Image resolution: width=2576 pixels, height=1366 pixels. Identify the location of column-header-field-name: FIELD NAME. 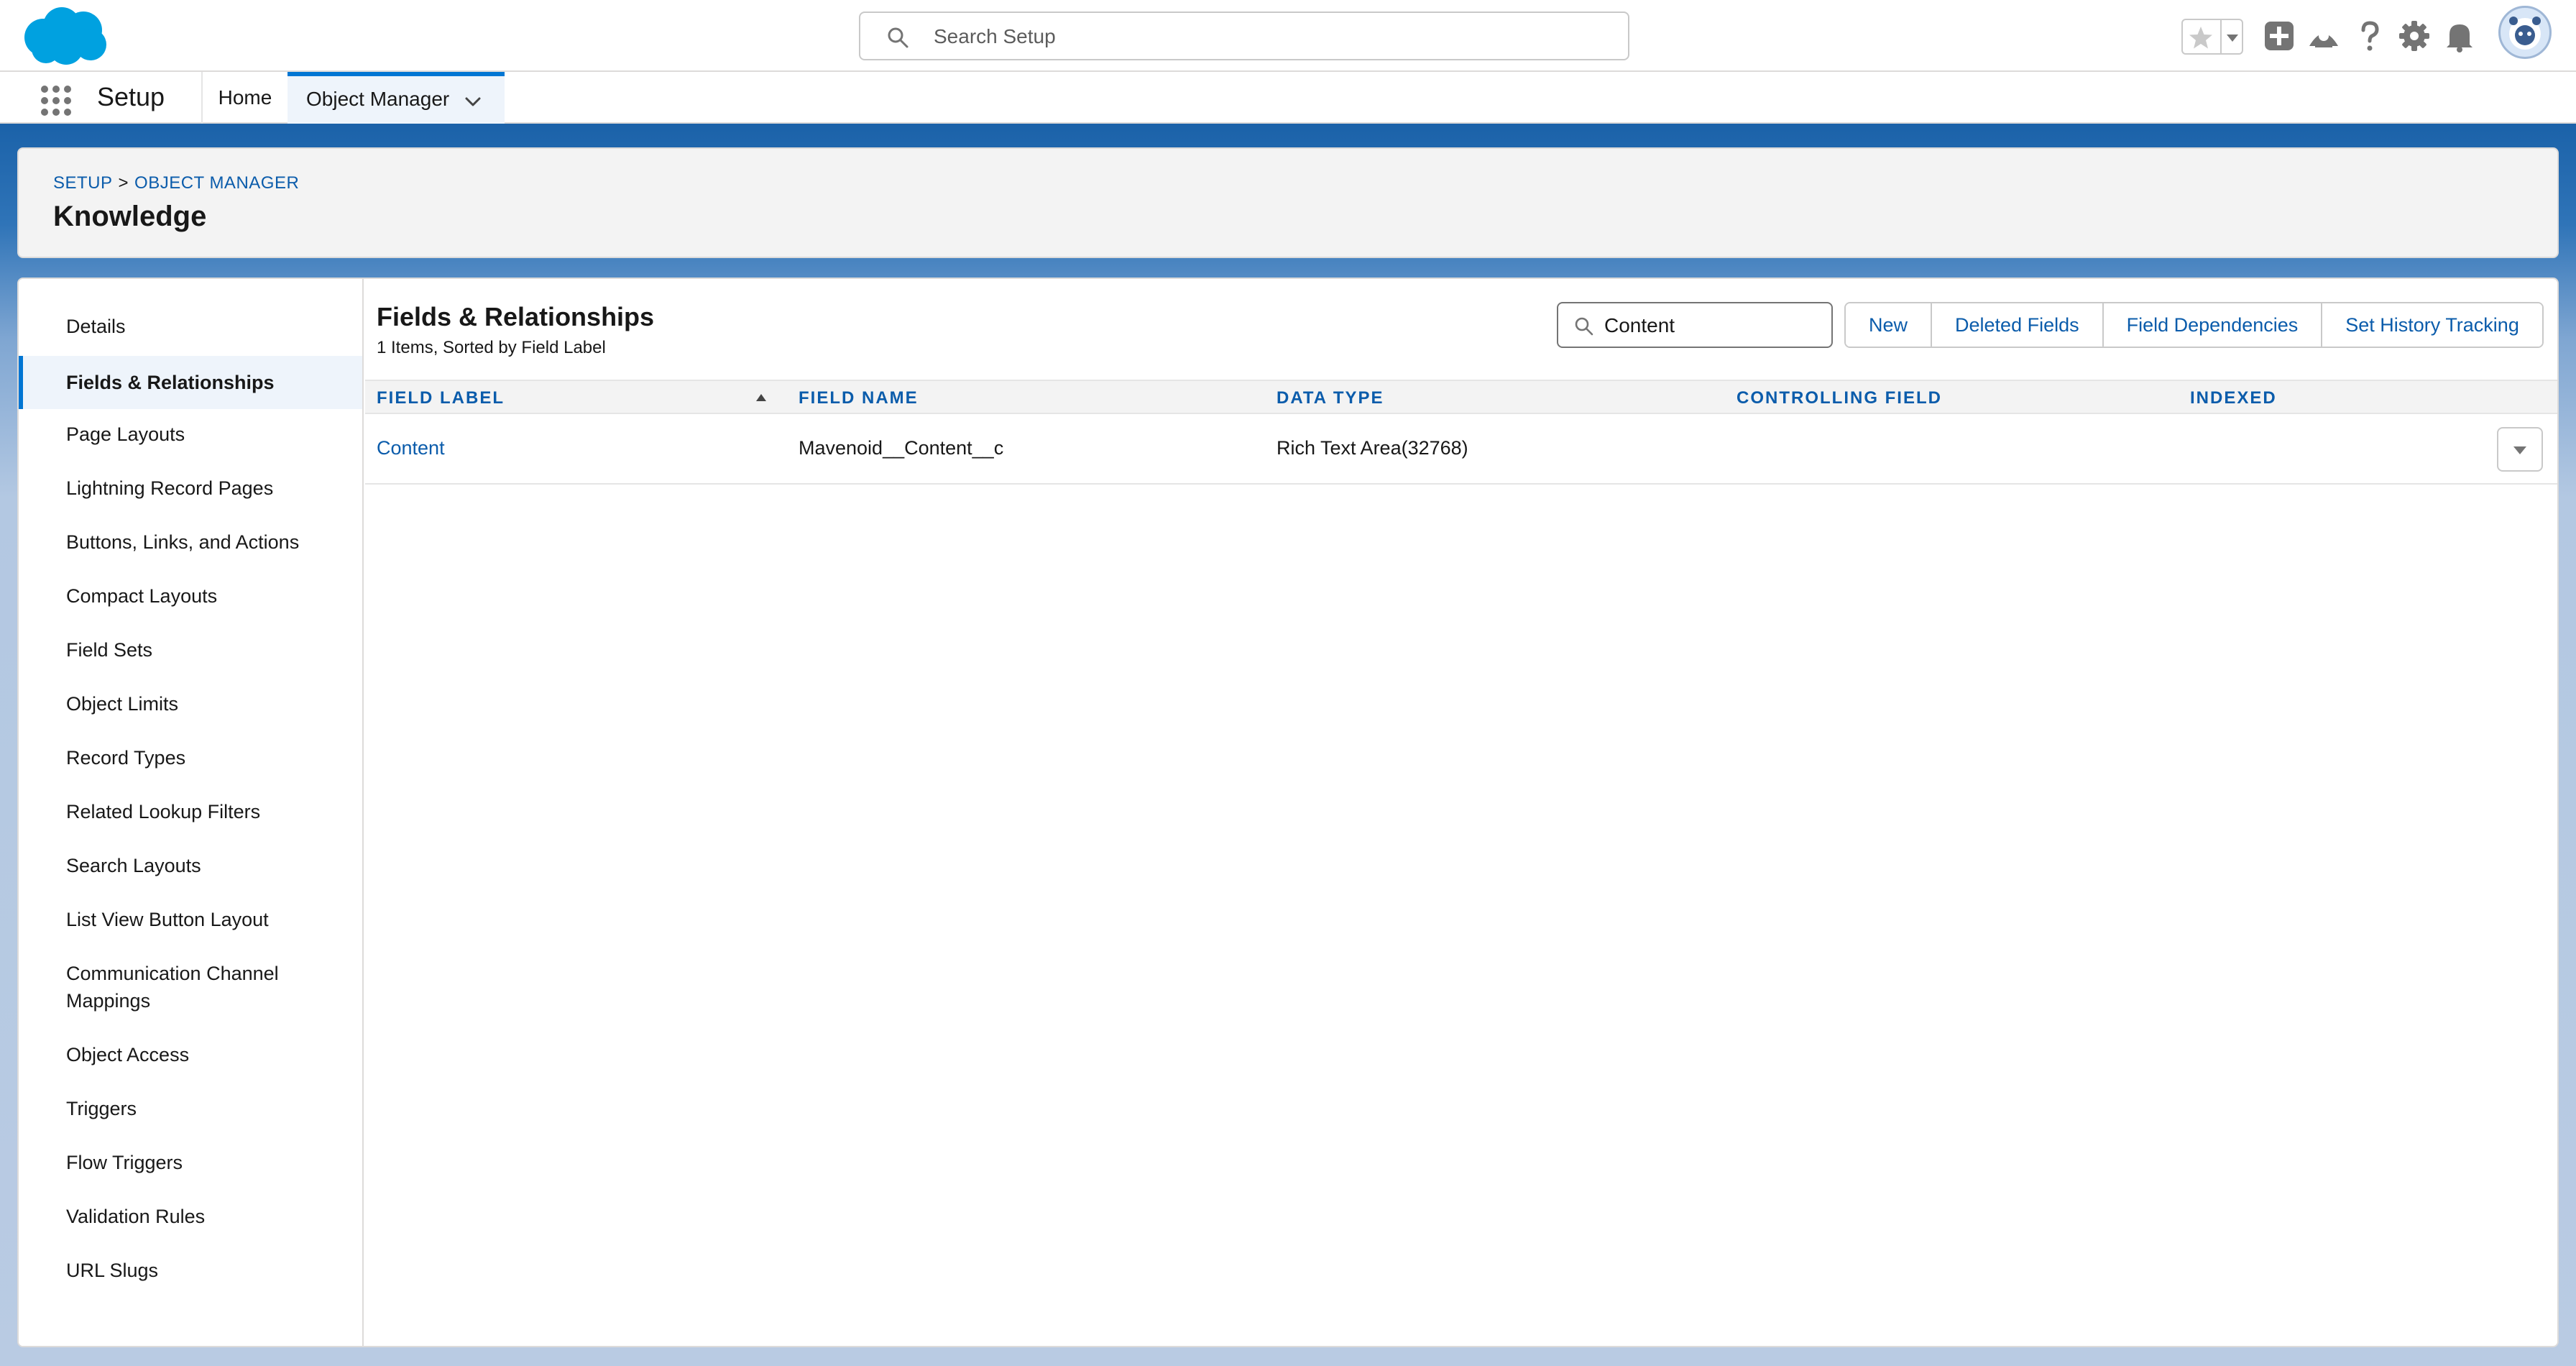
(859, 398).